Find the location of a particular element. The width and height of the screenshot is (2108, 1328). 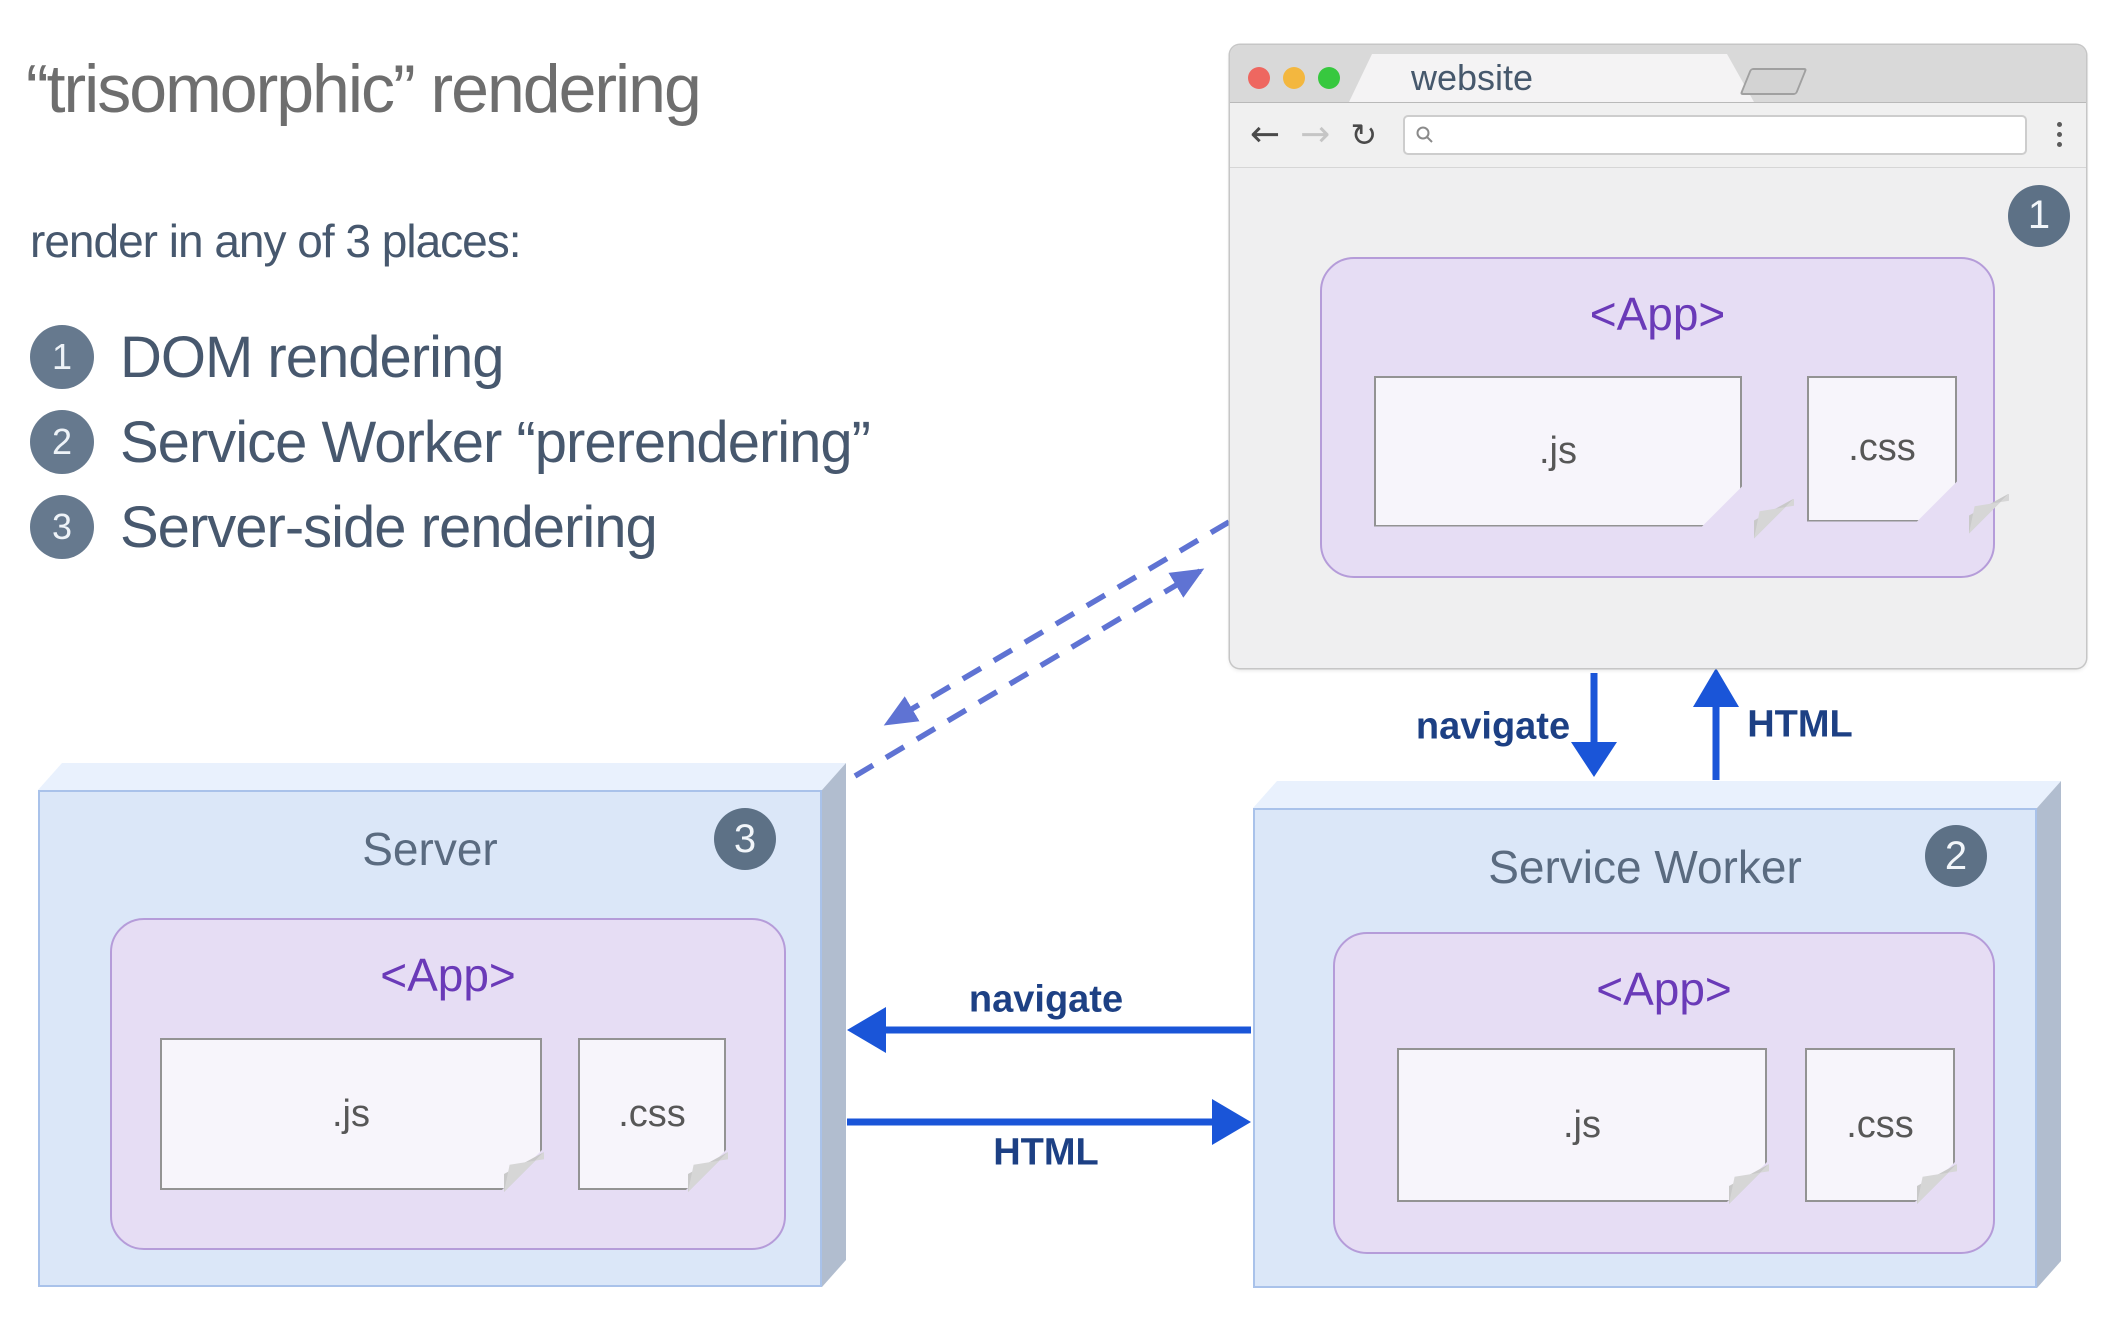

step-badge-1: 1 is located at coordinates (2039, 215).